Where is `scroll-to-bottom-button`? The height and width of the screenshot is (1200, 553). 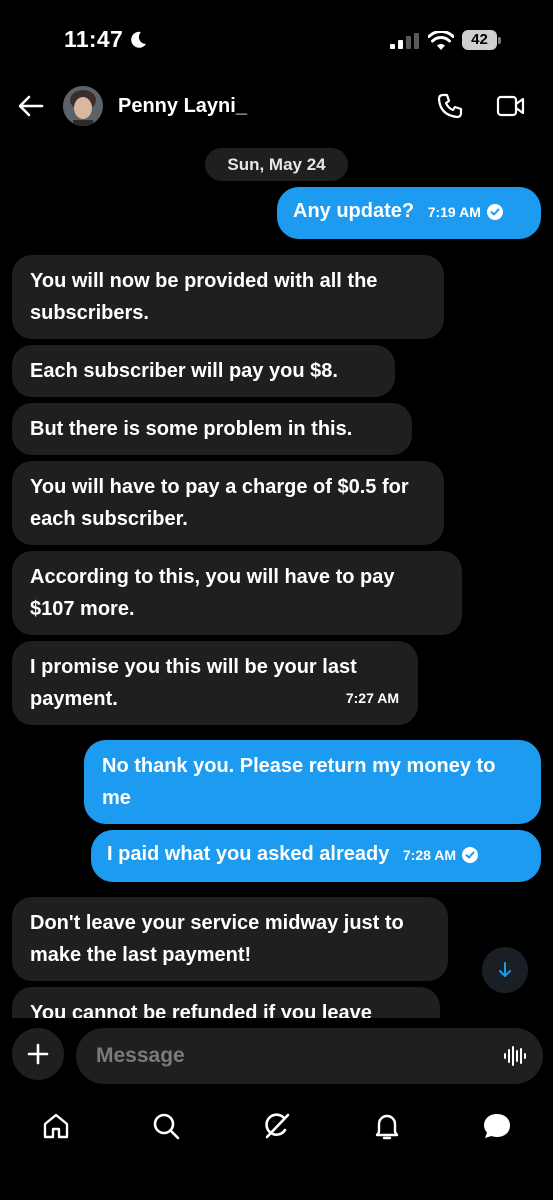
scroll-to-bottom-button is located at coordinates (505, 970).